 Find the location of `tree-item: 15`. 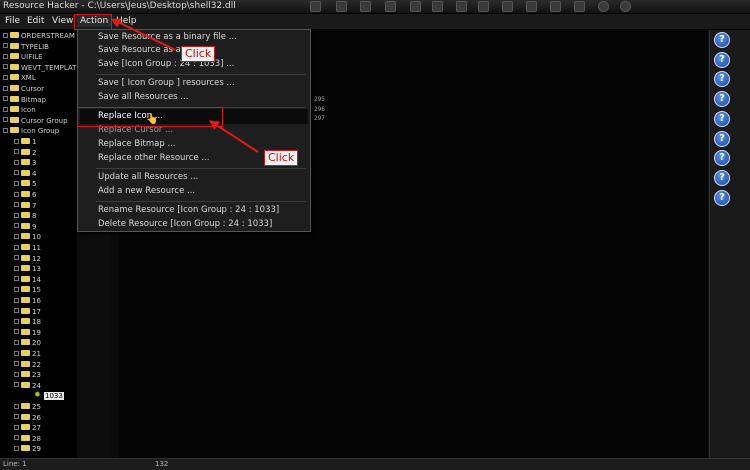

tree-item: 15 is located at coordinates (27, 290).